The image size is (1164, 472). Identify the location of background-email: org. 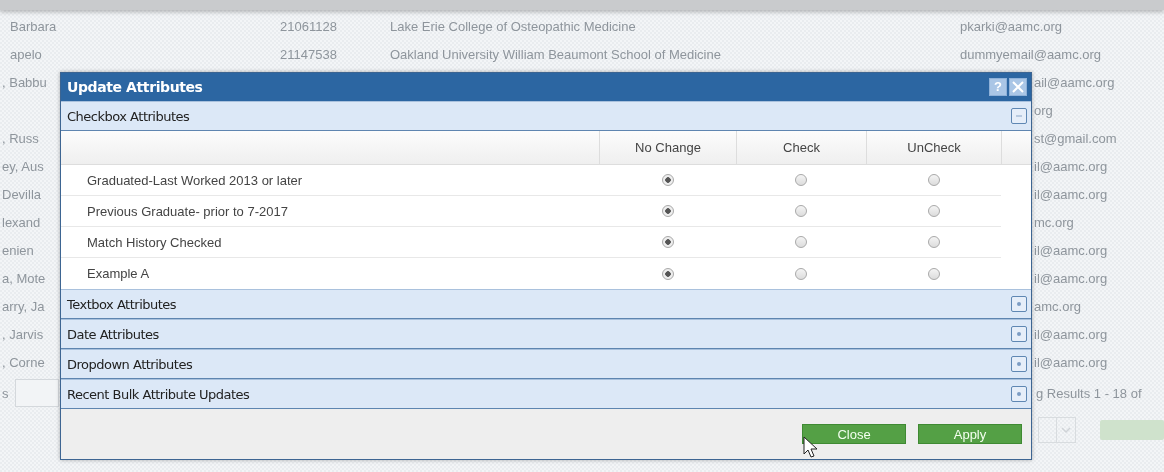
(1043, 110).